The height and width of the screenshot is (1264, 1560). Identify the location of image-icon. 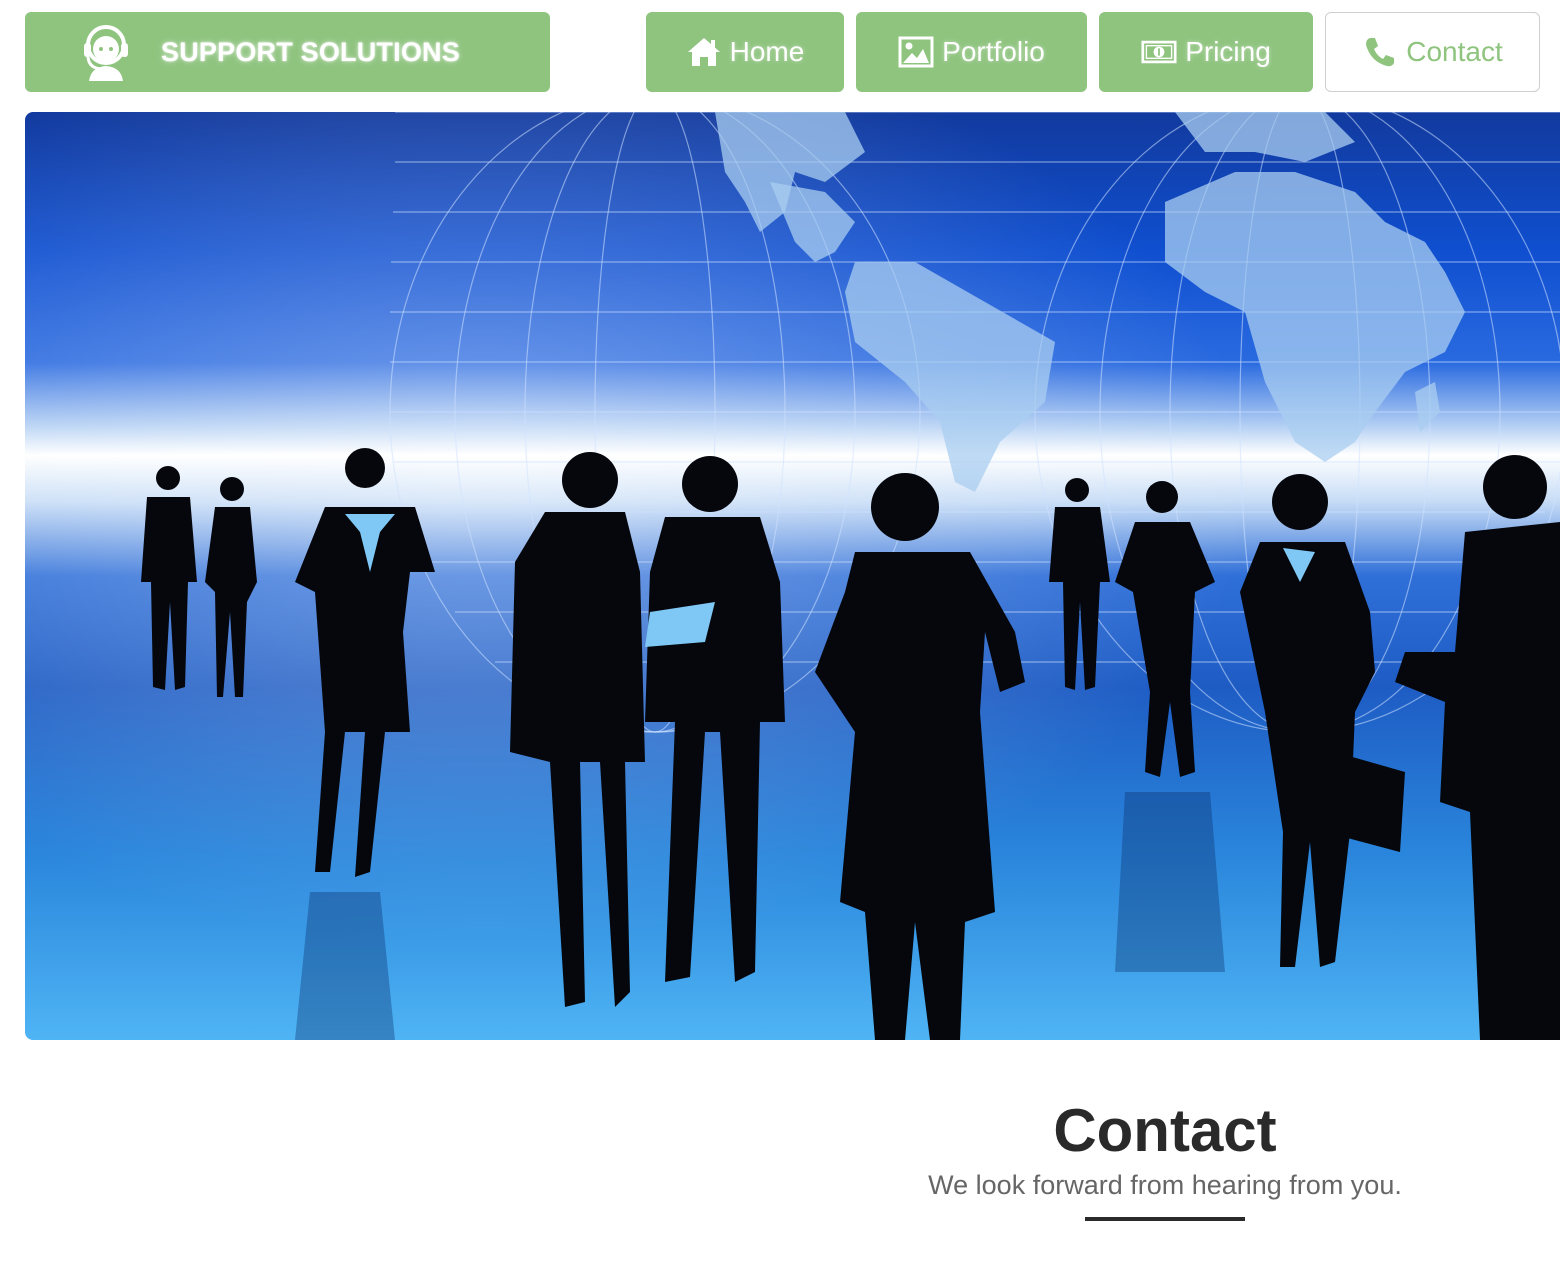
(916, 52).